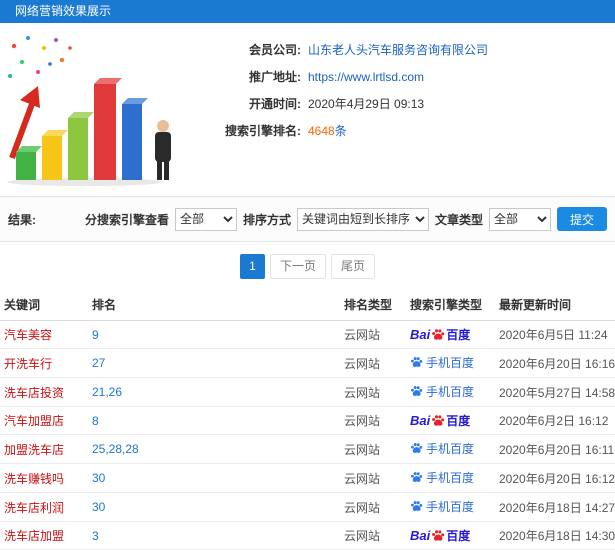  I want to click on sort-filter-label: 排序方式, so click(266, 219).